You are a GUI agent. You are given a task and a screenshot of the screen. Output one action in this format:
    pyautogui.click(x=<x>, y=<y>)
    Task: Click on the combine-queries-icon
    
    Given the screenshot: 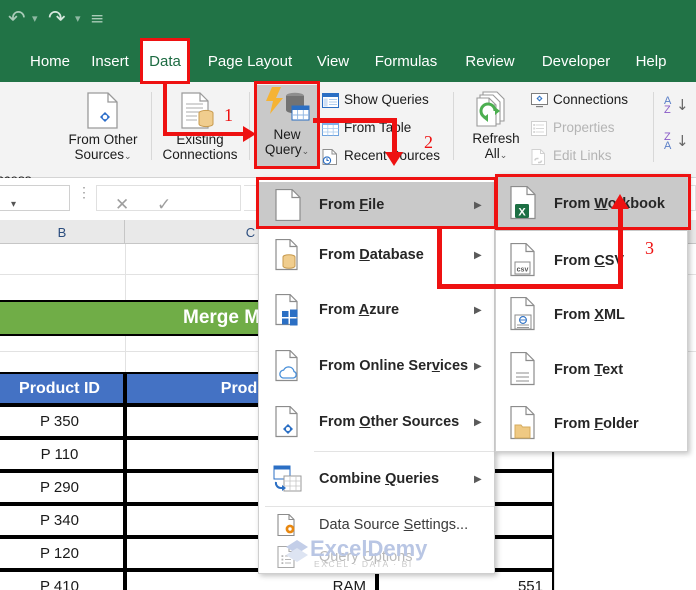 What is the action you would take?
    pyautogui.click(x=287, y=478)
    